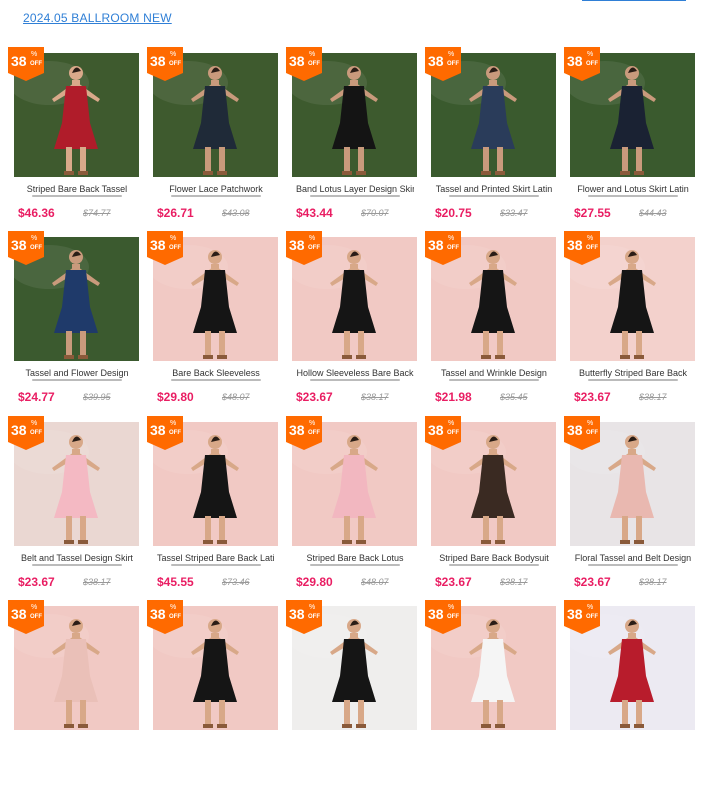  Describe the element at coordinates (514, 213) in the screenshot. I see `original-price: $33.47` at that location.